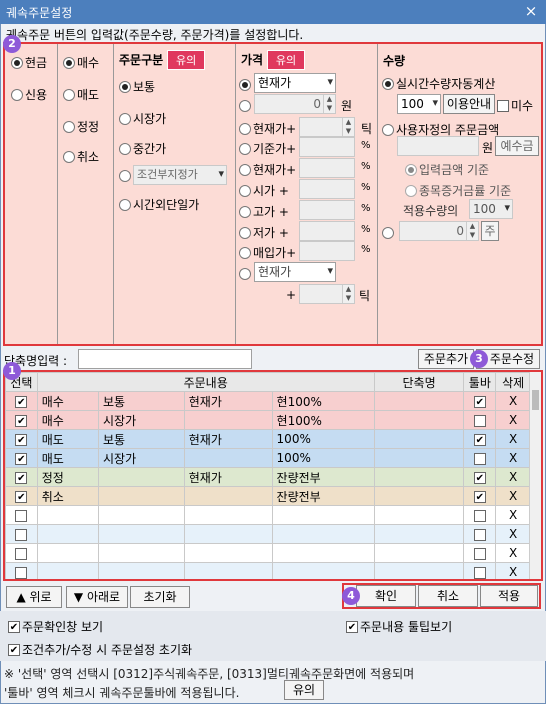  Describe the element at coordinates (480, 382) in the screenshot. I see `col-toolbar: 툴바` at that location.